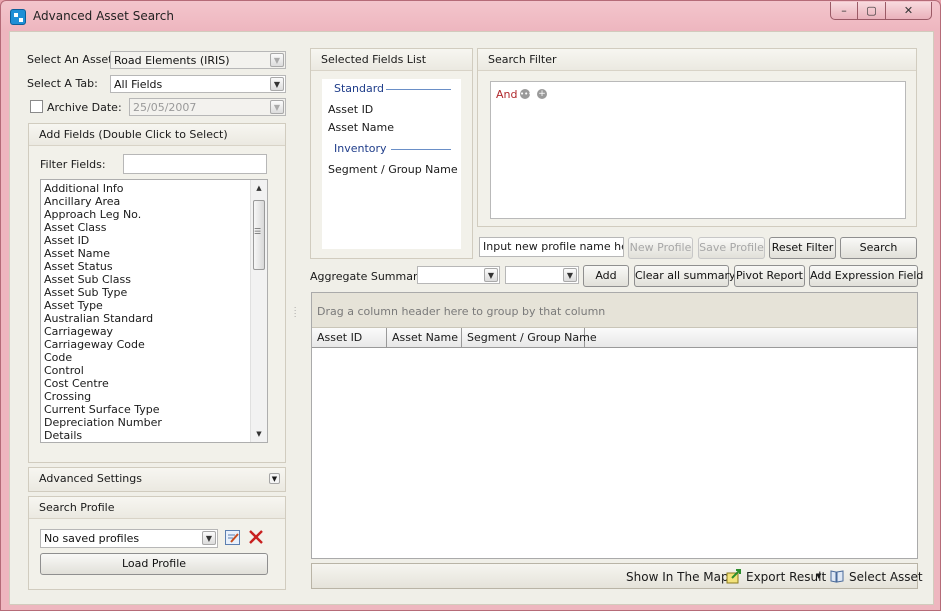  What do you see at coordinates (350, 109) in the screenshot?
I see `selected-field-item: Asset ID` at bounding box center [350, 109].